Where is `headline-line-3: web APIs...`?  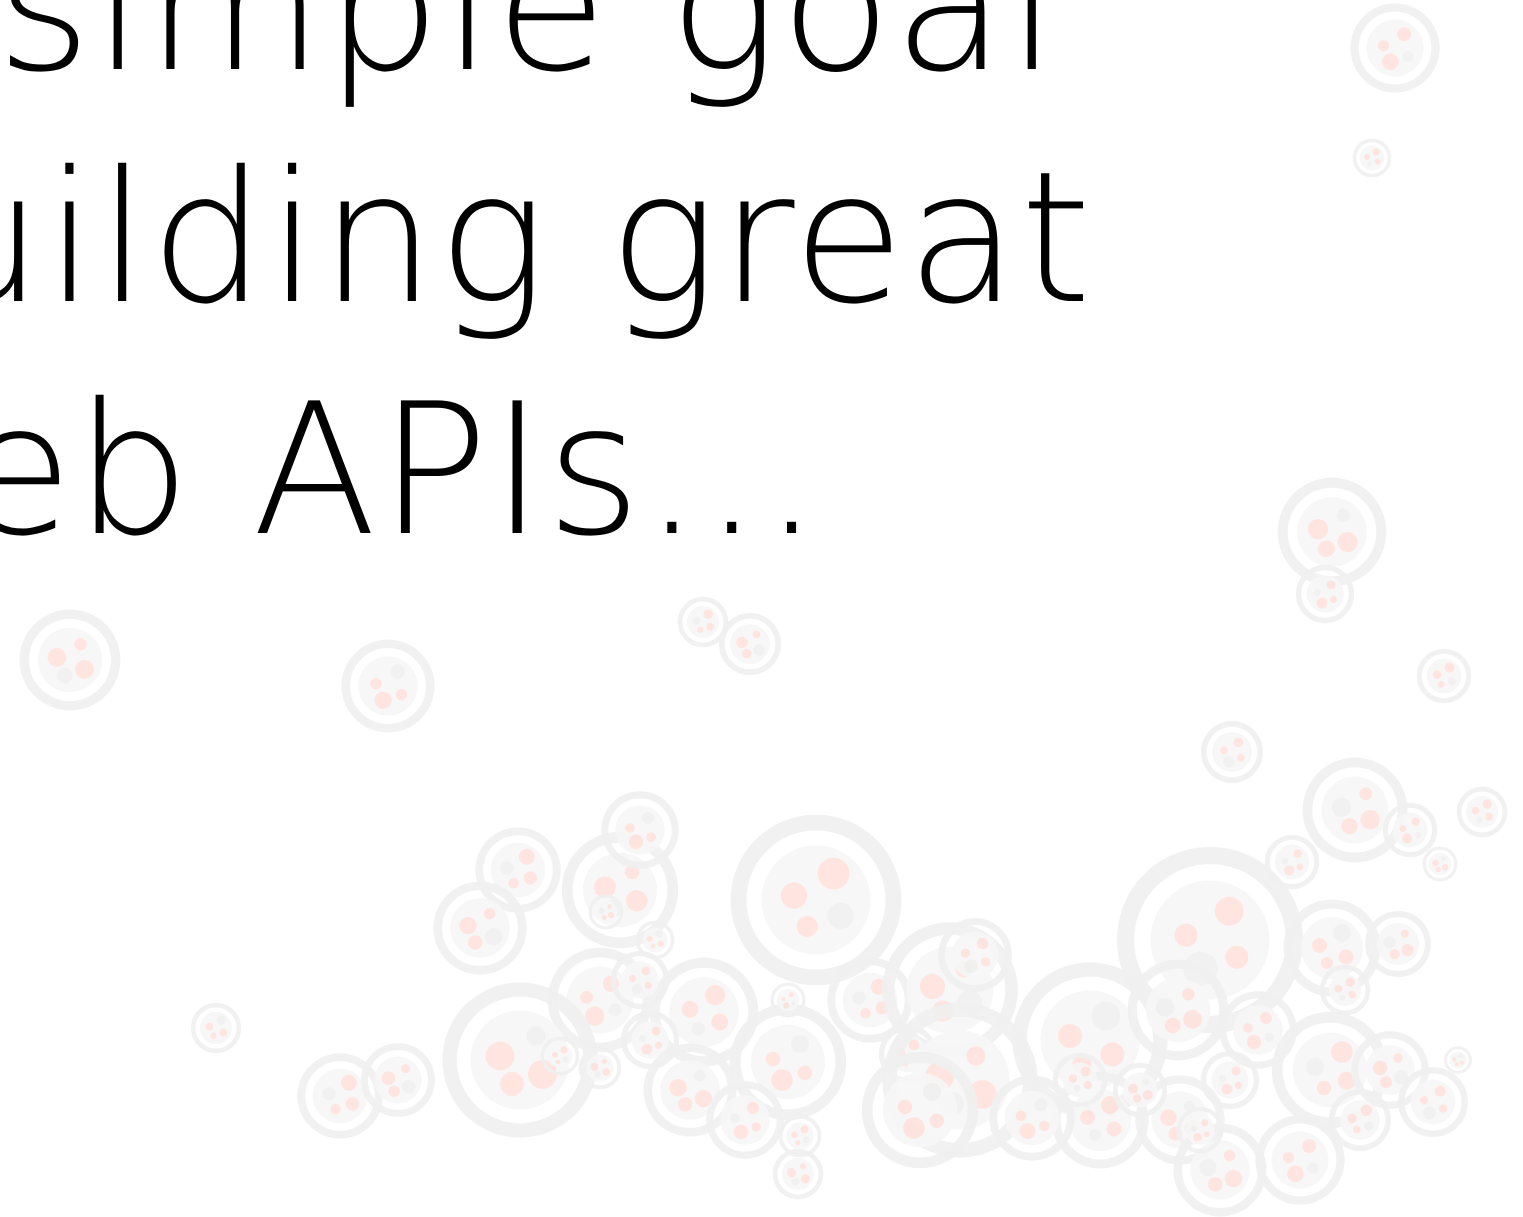
headline-line-3: web APIs... is located at coordinates (411, 470).